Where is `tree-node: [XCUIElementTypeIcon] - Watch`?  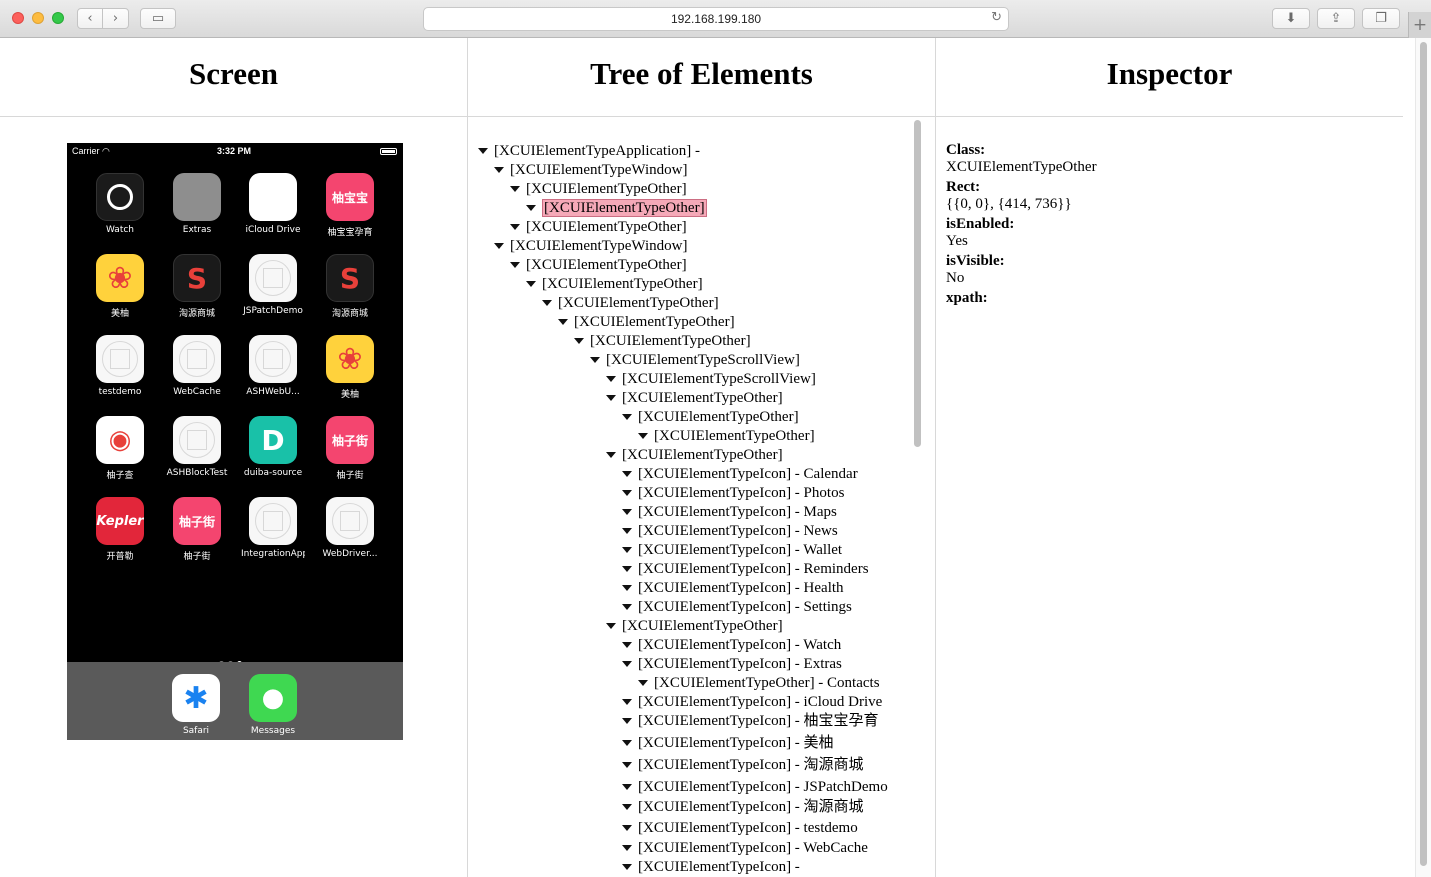 tree-node: [XCUIElementTypeIcon] - Watch is located at coordinates (731, 645).